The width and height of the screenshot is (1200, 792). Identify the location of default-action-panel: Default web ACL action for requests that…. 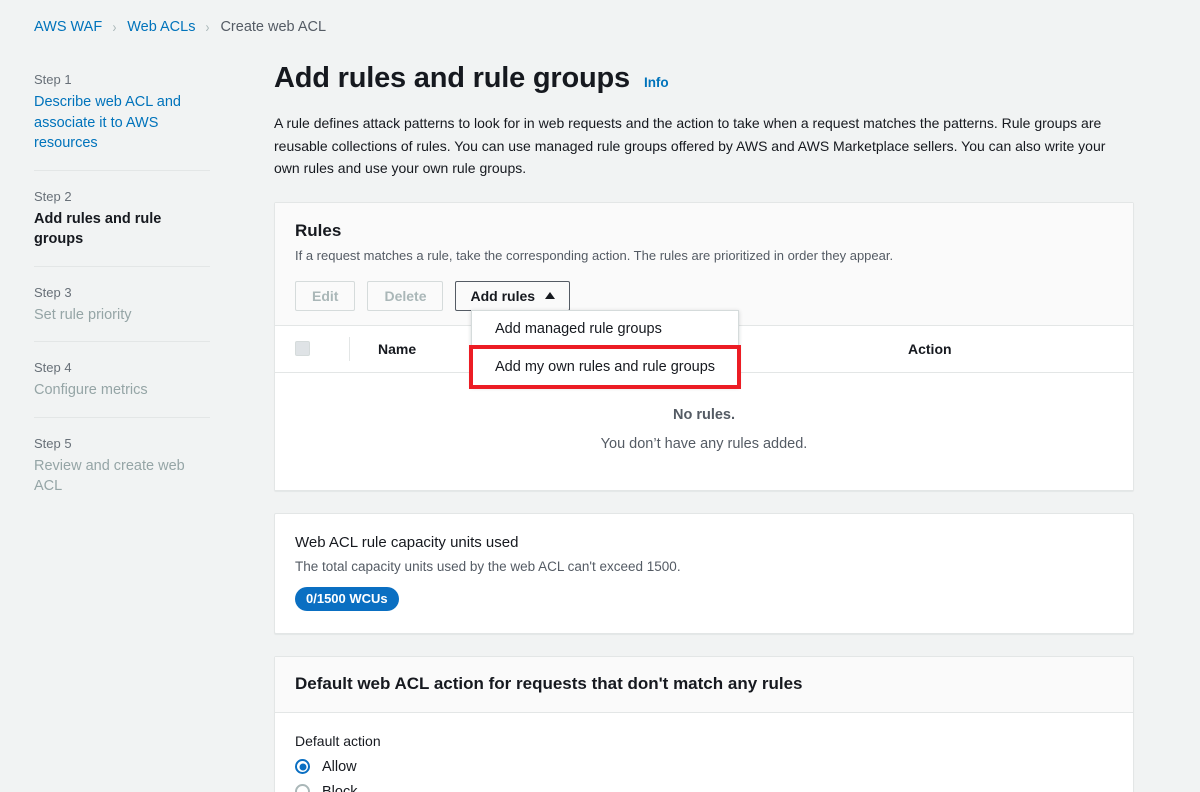
(704, 723).